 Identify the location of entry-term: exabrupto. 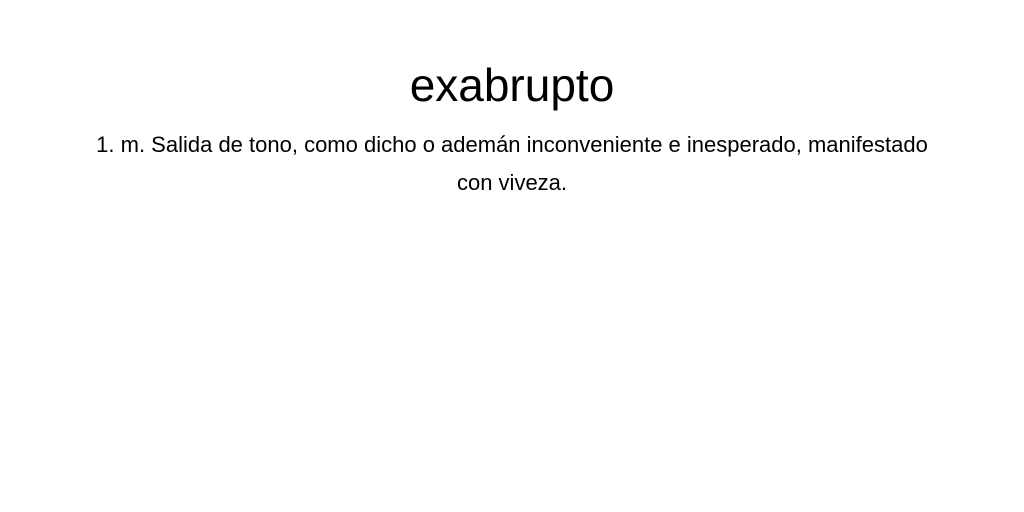
(512, 85).